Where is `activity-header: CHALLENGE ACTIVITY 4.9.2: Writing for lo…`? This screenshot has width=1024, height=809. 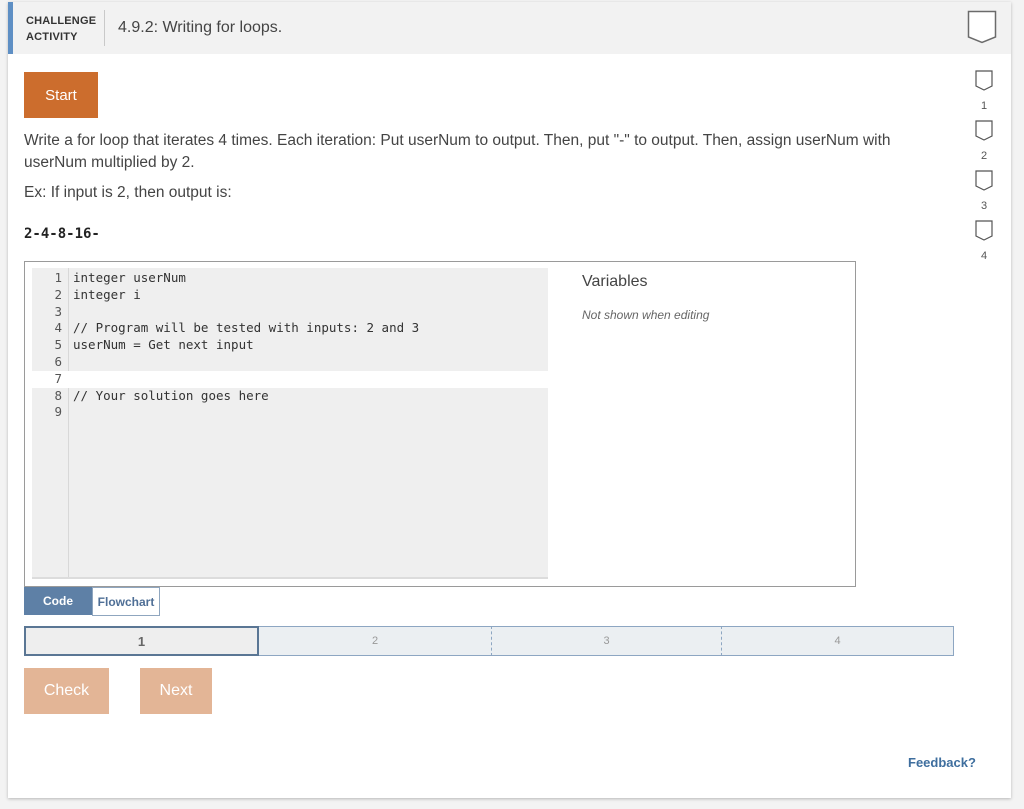
activity-header: CHALLENGE ACTIVITY 4.9.2: Writing for lo… is located at coordinates (509, 28).